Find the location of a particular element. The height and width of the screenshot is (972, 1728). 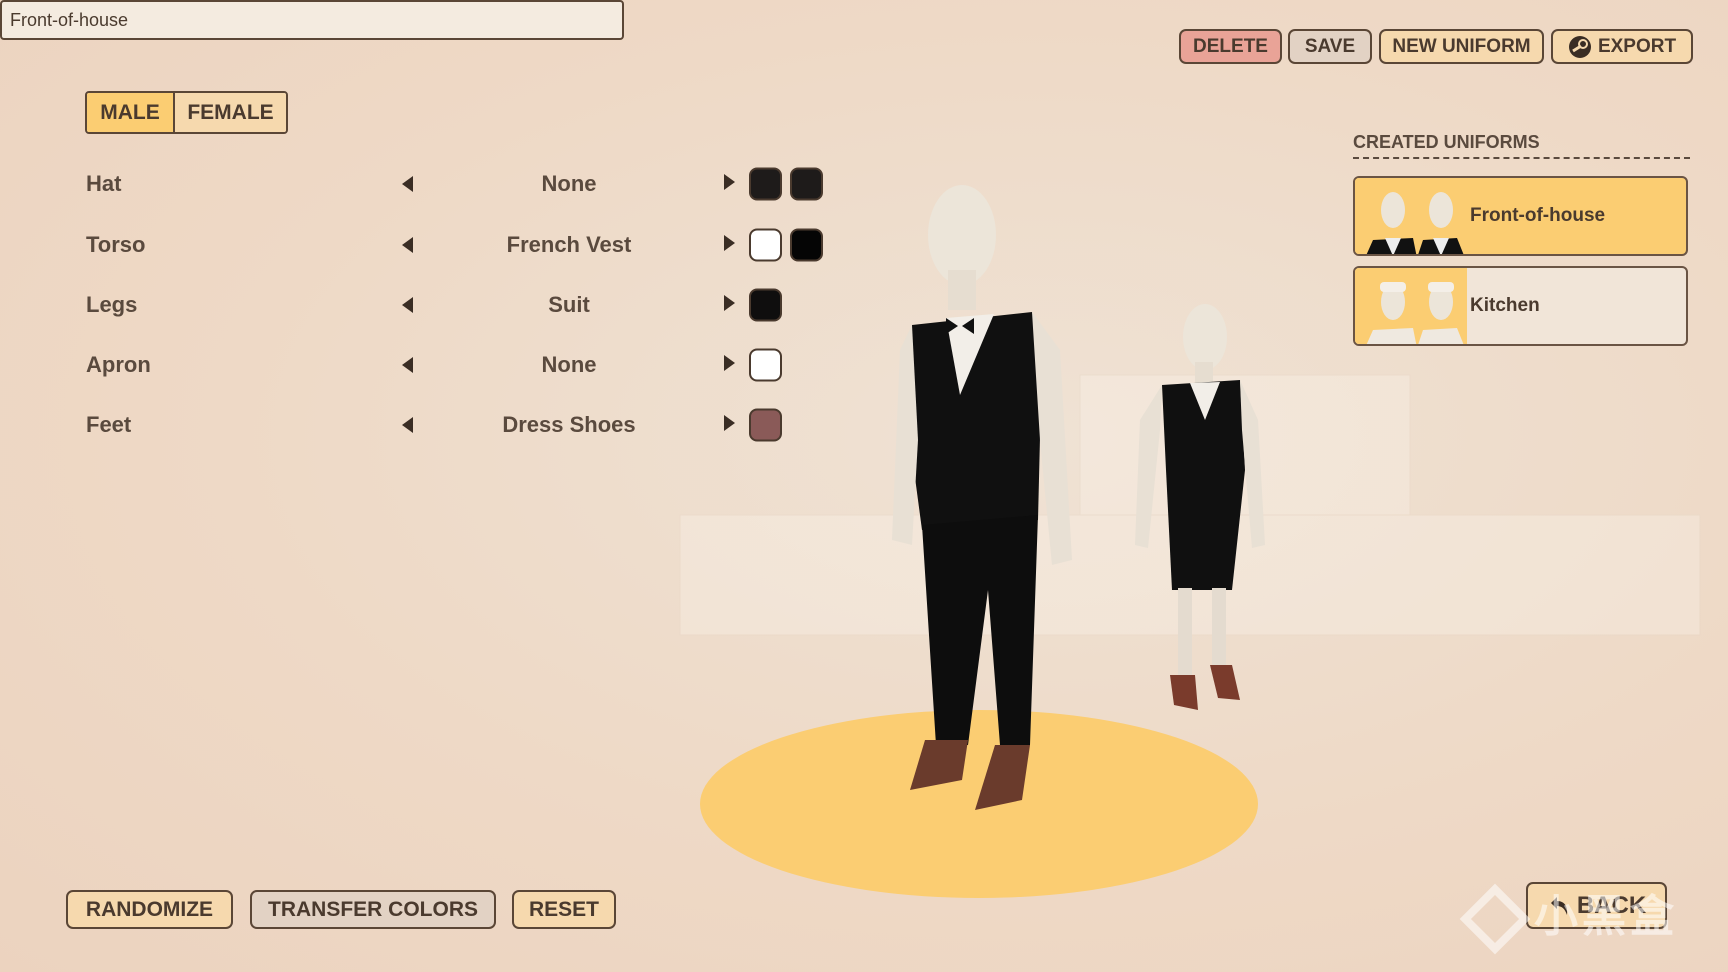

uniform-card-front-of-house: Front-of-house is located at coordinates (1520, 216).